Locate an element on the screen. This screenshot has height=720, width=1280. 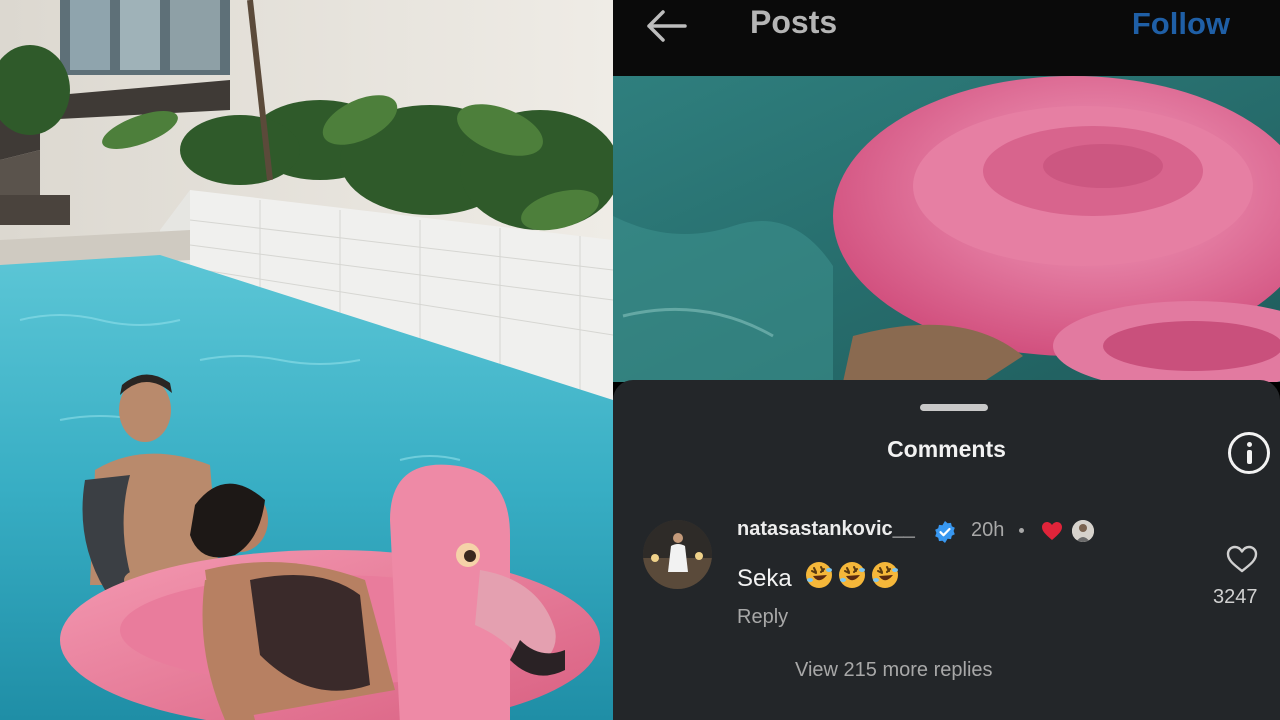
drag-handle is located at coordinates (954, 407).